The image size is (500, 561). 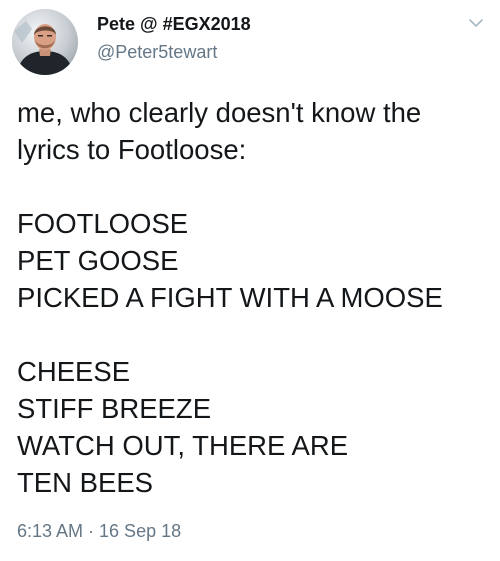 What do you see at coordinates (99, 531) in the screenshot?
I see `tweet-timestamp: 6:13 AM · 16 Sep 18` at bounding box center [99, 531].